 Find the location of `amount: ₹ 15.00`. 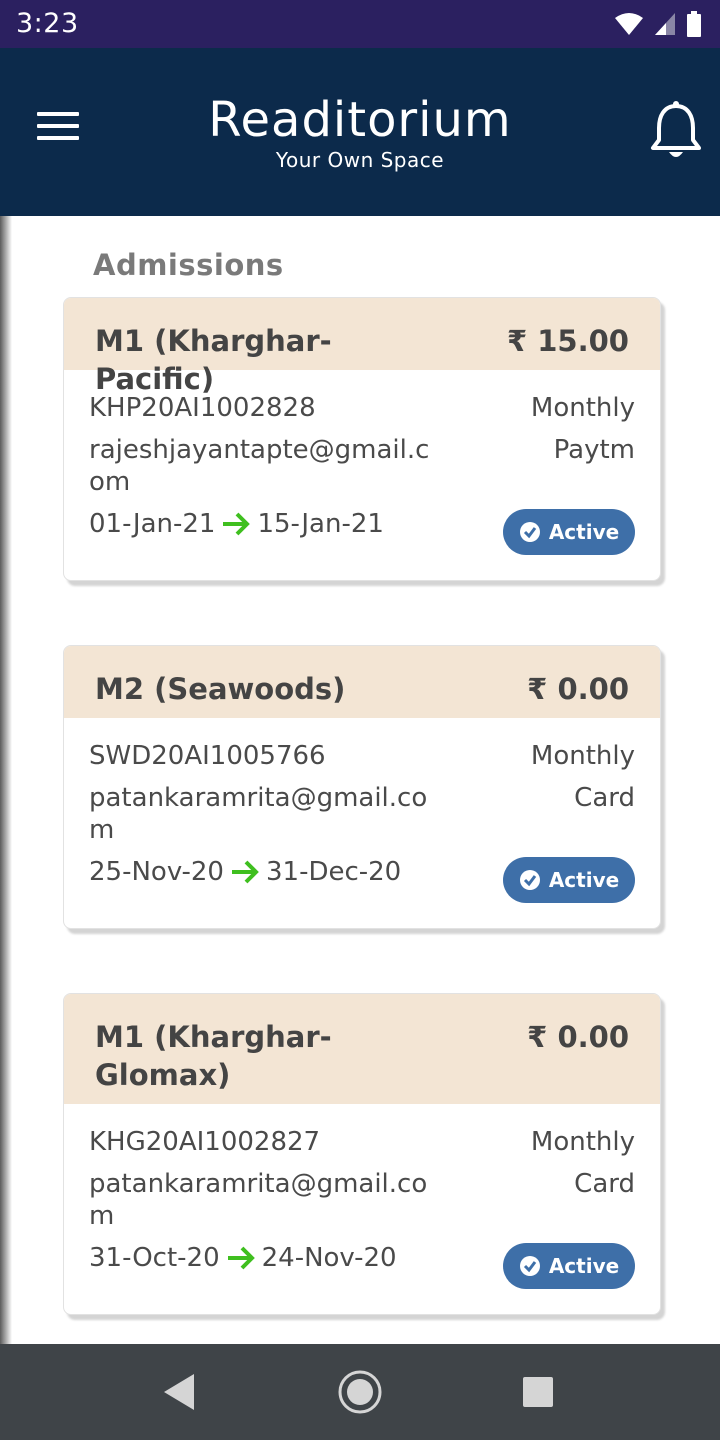

amount: ₹ 15.00 is located at coordinates (567, 341).